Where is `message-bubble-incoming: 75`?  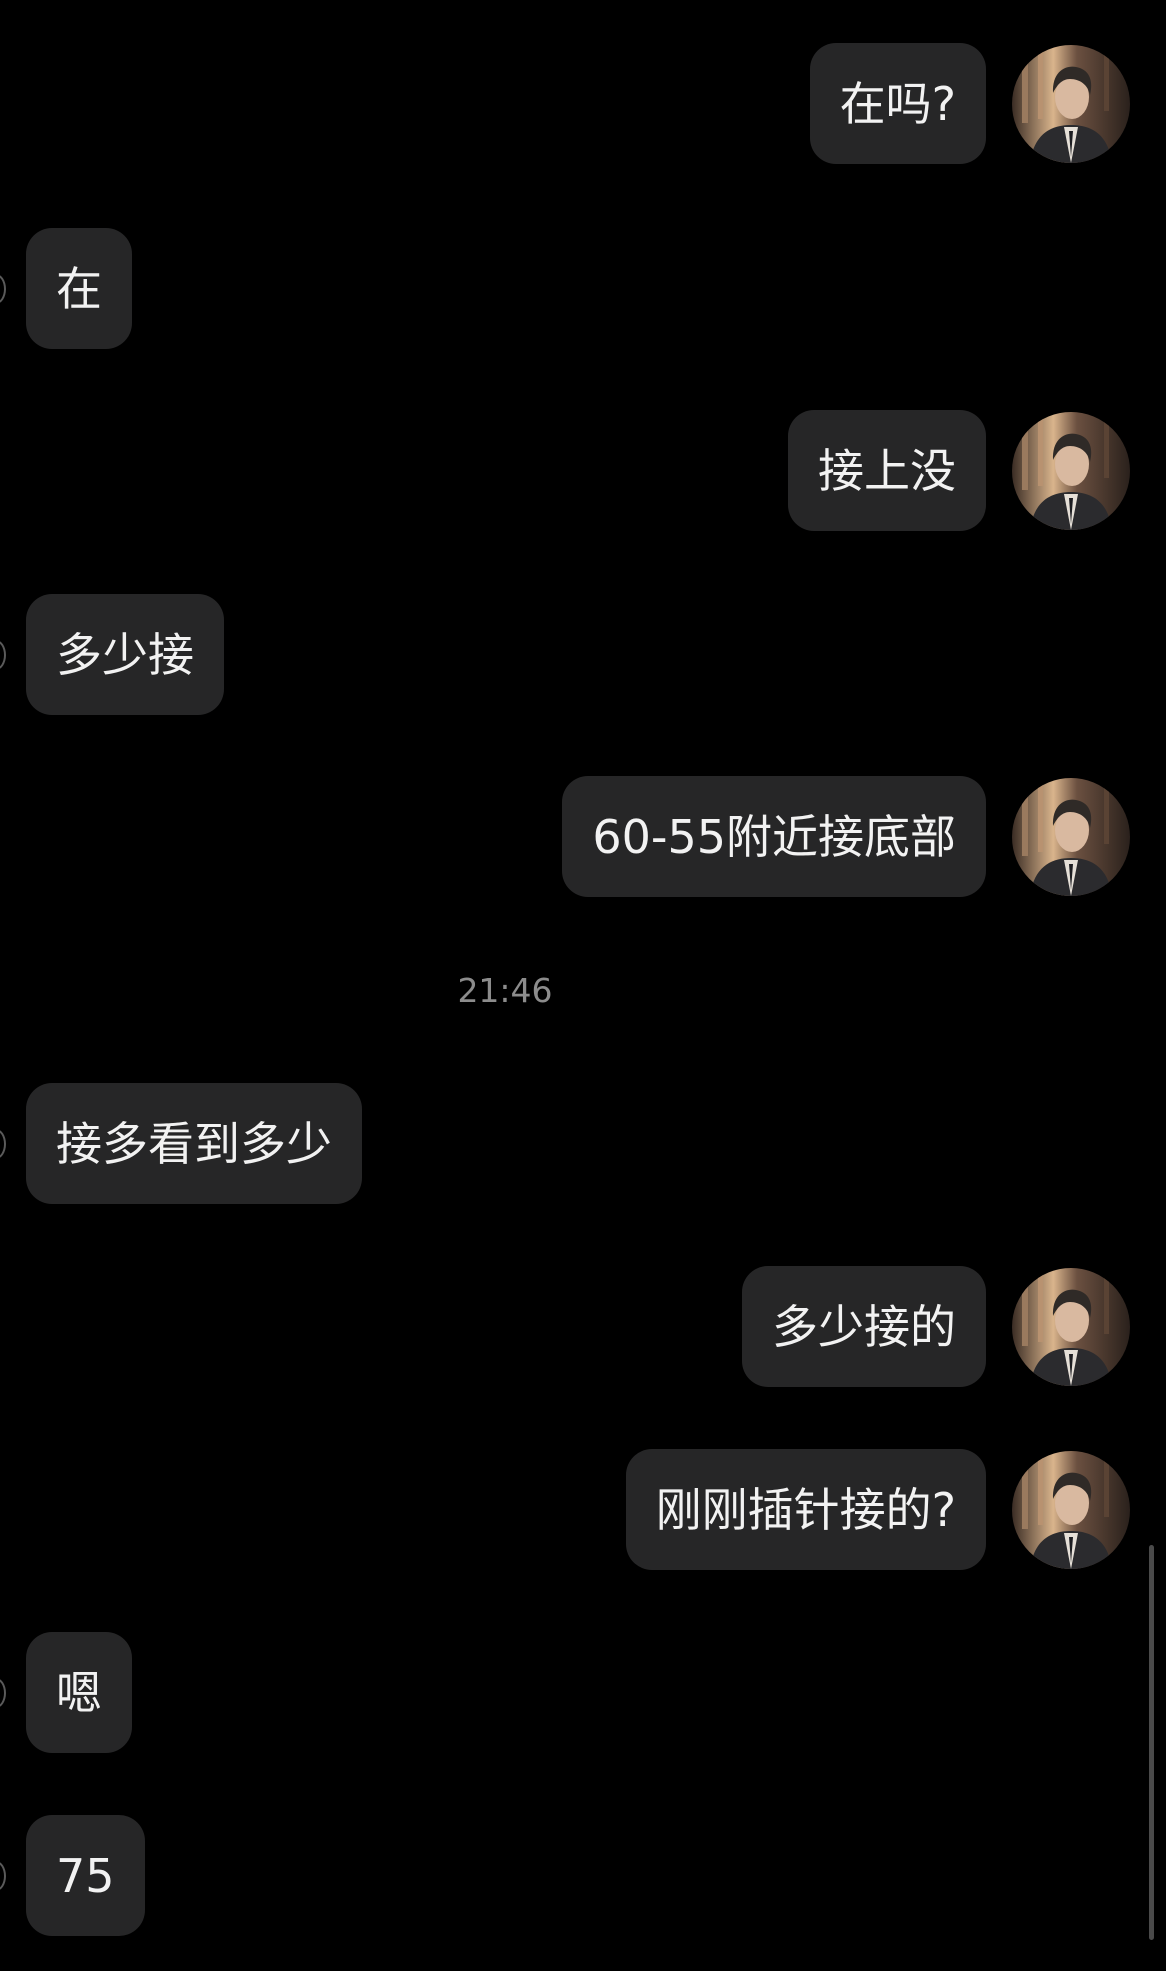 message-bubble-incoming: 75 is located at coordinates (85, 1875).